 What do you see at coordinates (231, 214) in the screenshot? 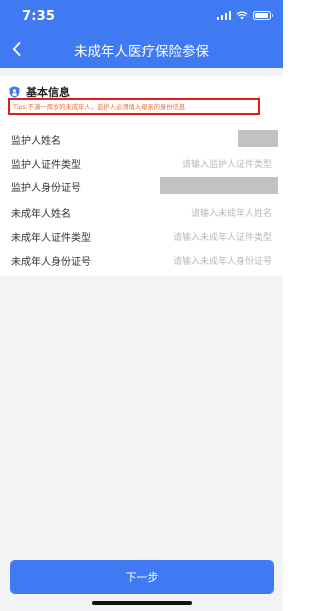
I see `field-placeholder: 请输入未成年人姓名` at bounding box center [231, 214].